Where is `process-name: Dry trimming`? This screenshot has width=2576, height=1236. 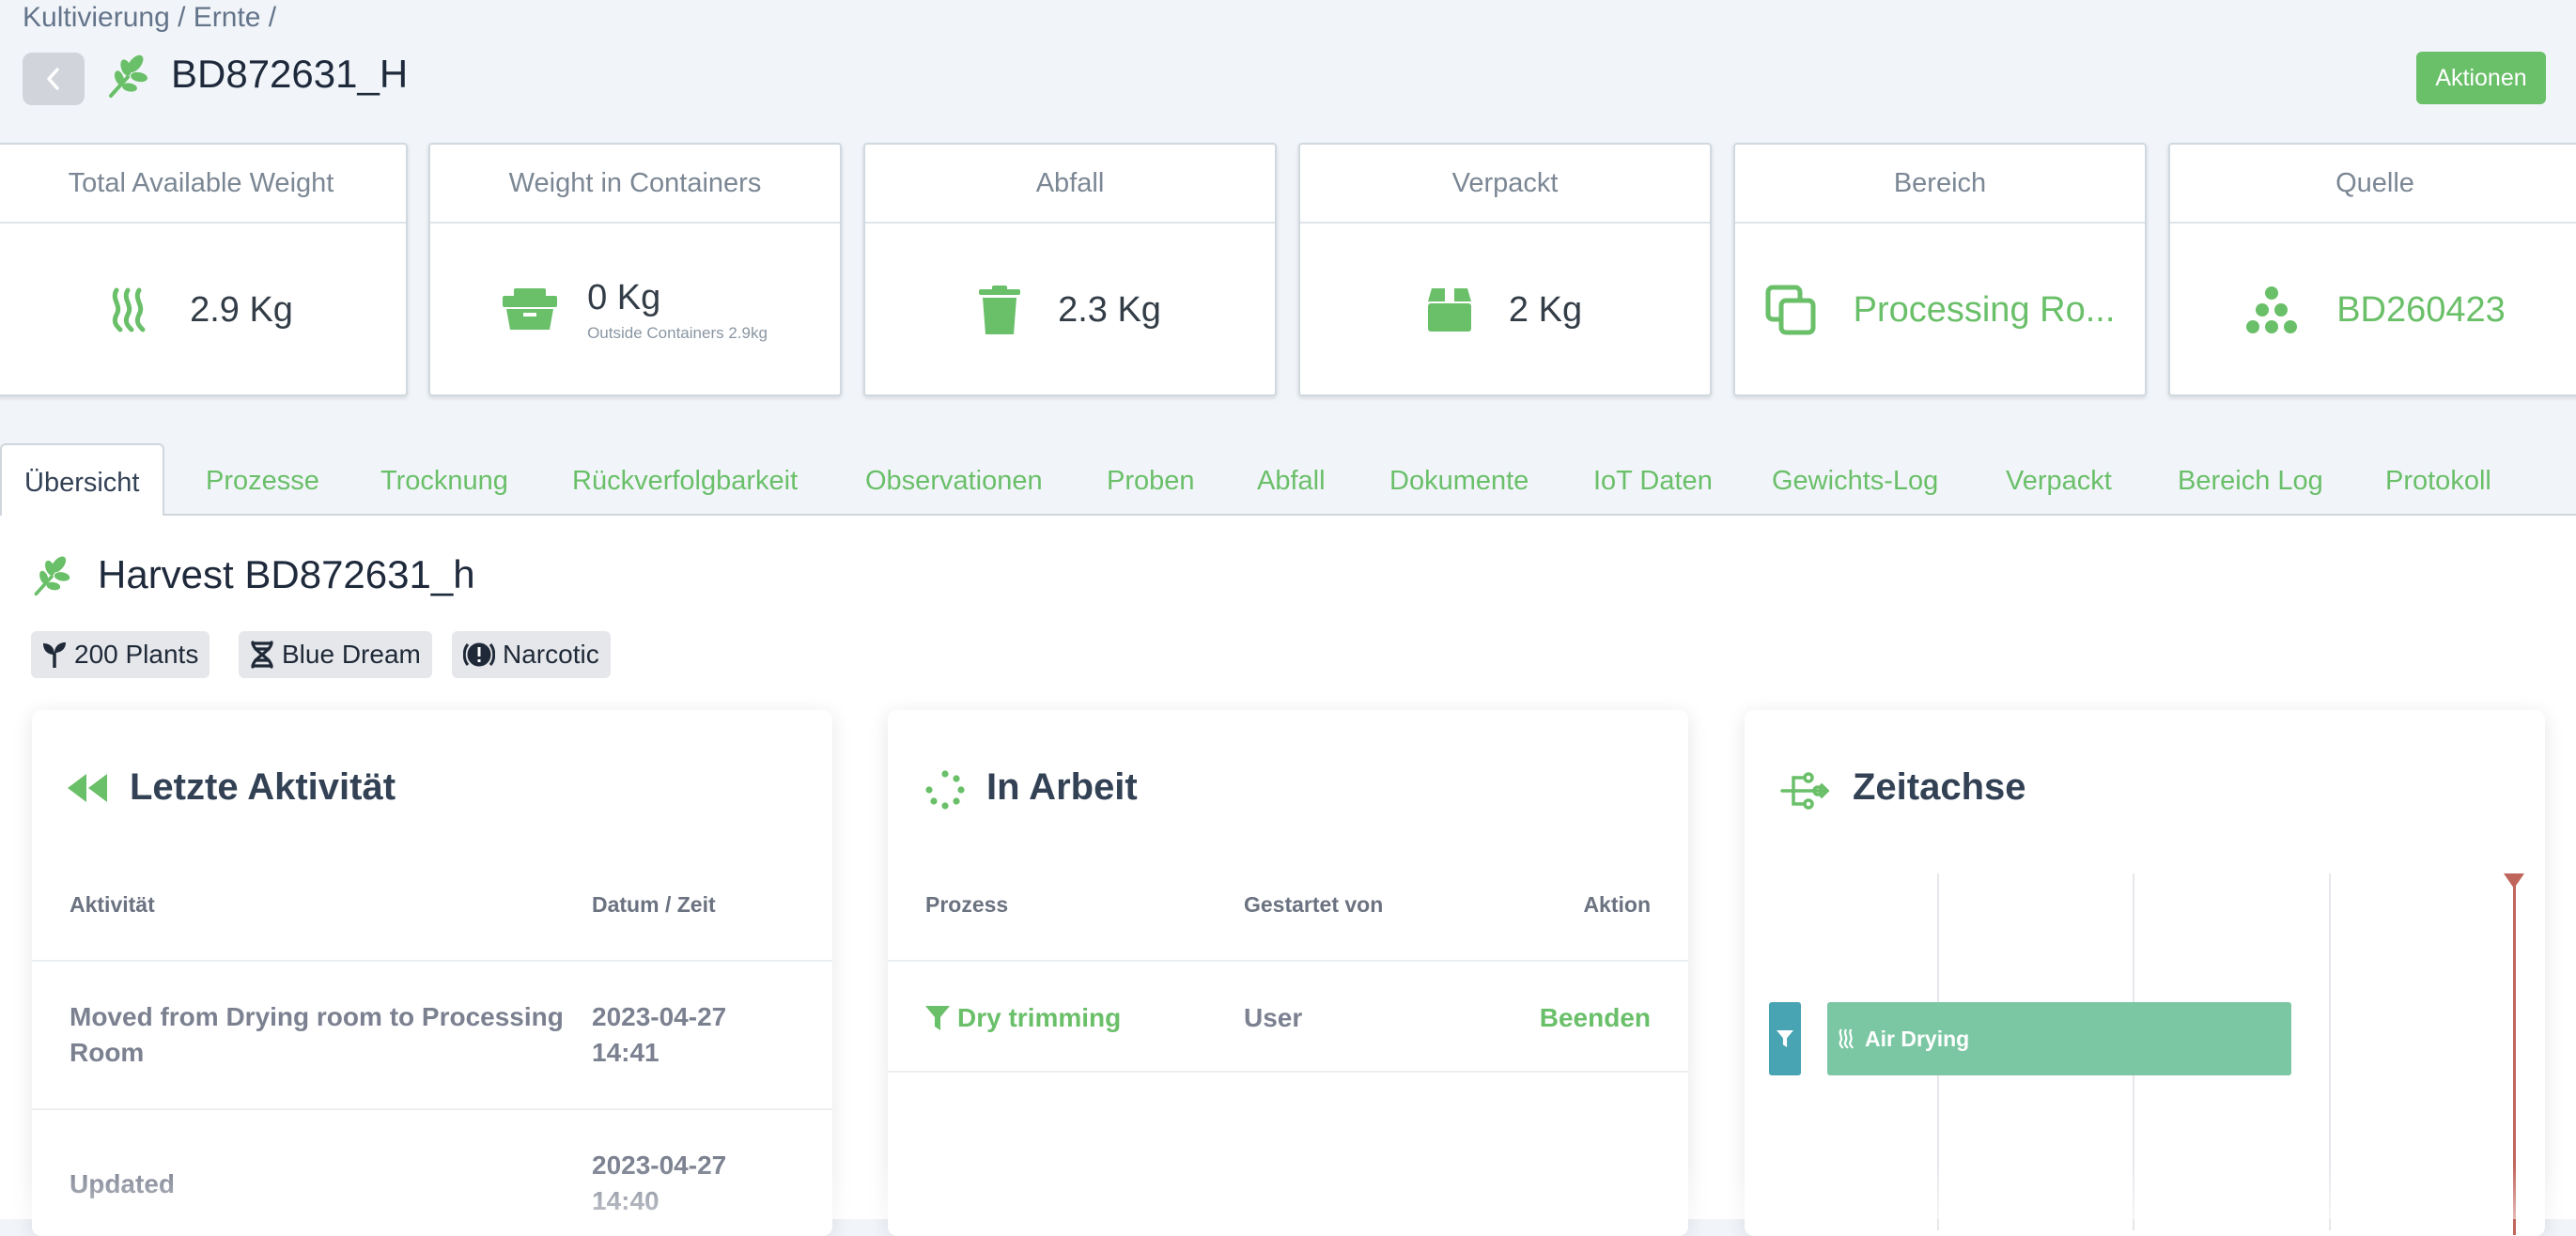 process-name: Dry trimming is located at coordinates (1039, 1017).